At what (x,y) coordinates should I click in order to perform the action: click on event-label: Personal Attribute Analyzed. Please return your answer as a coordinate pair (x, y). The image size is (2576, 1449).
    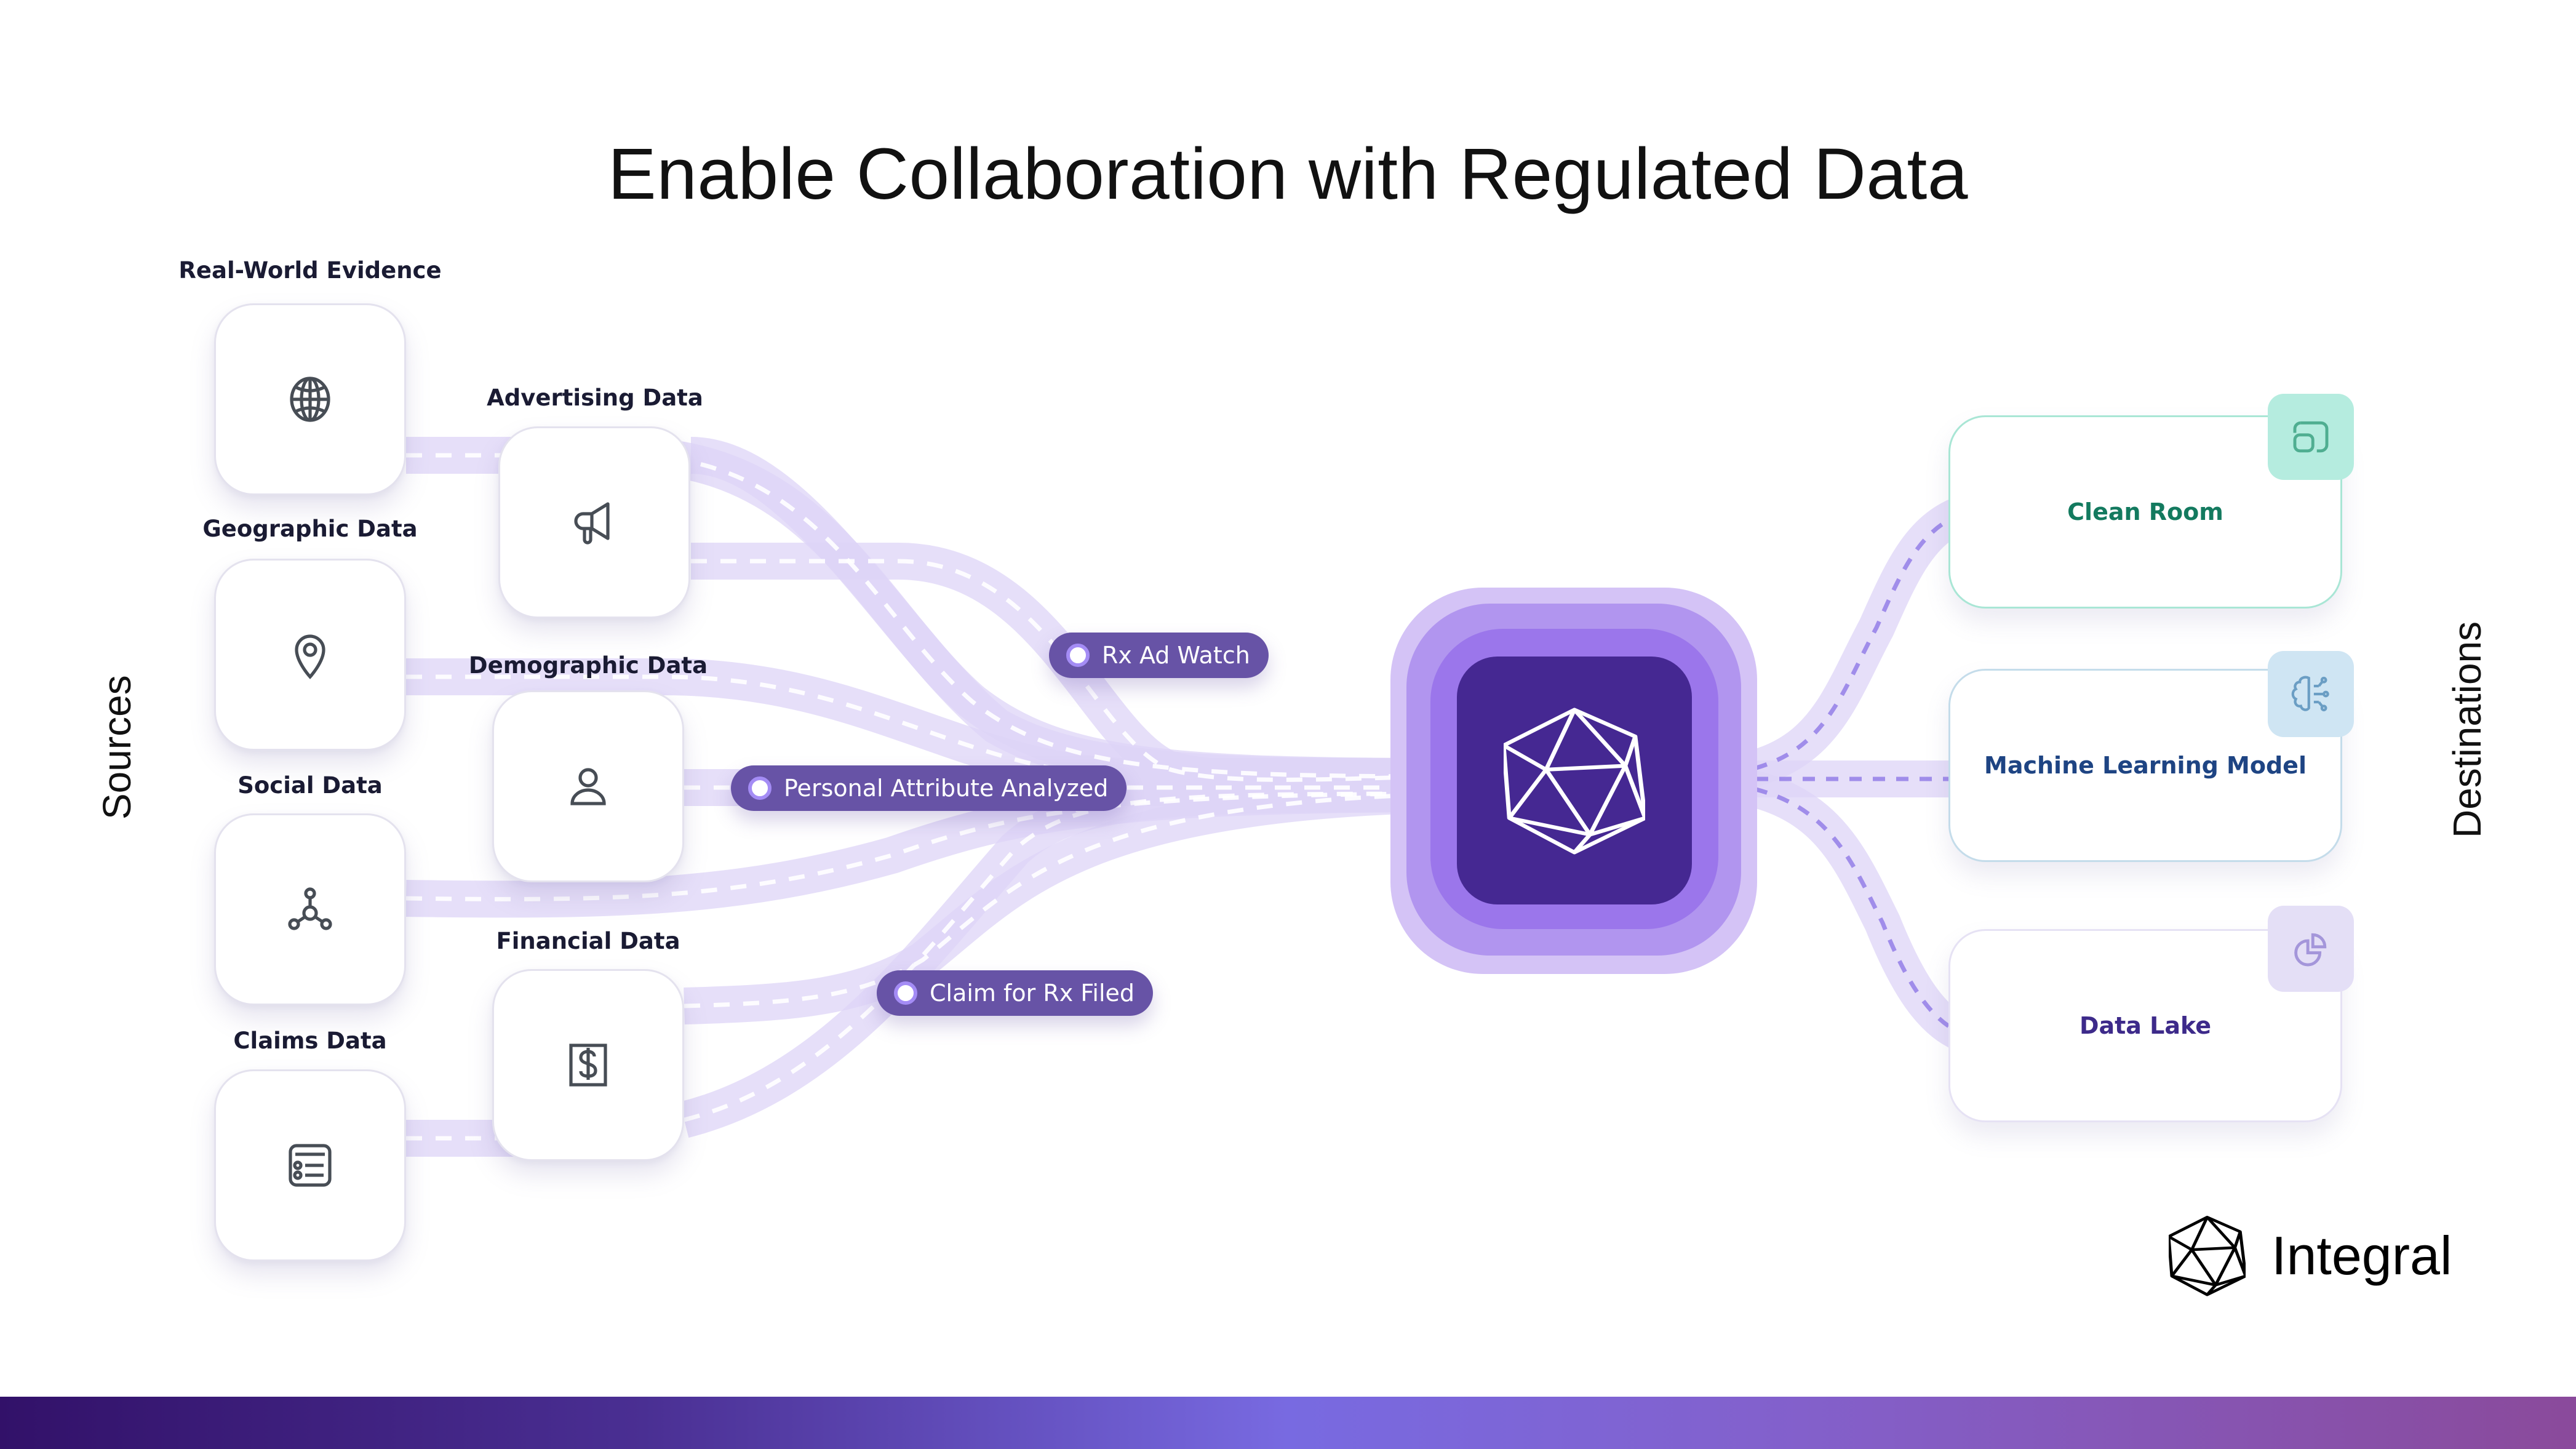
    Looking at the image, I should click on (947, 788).